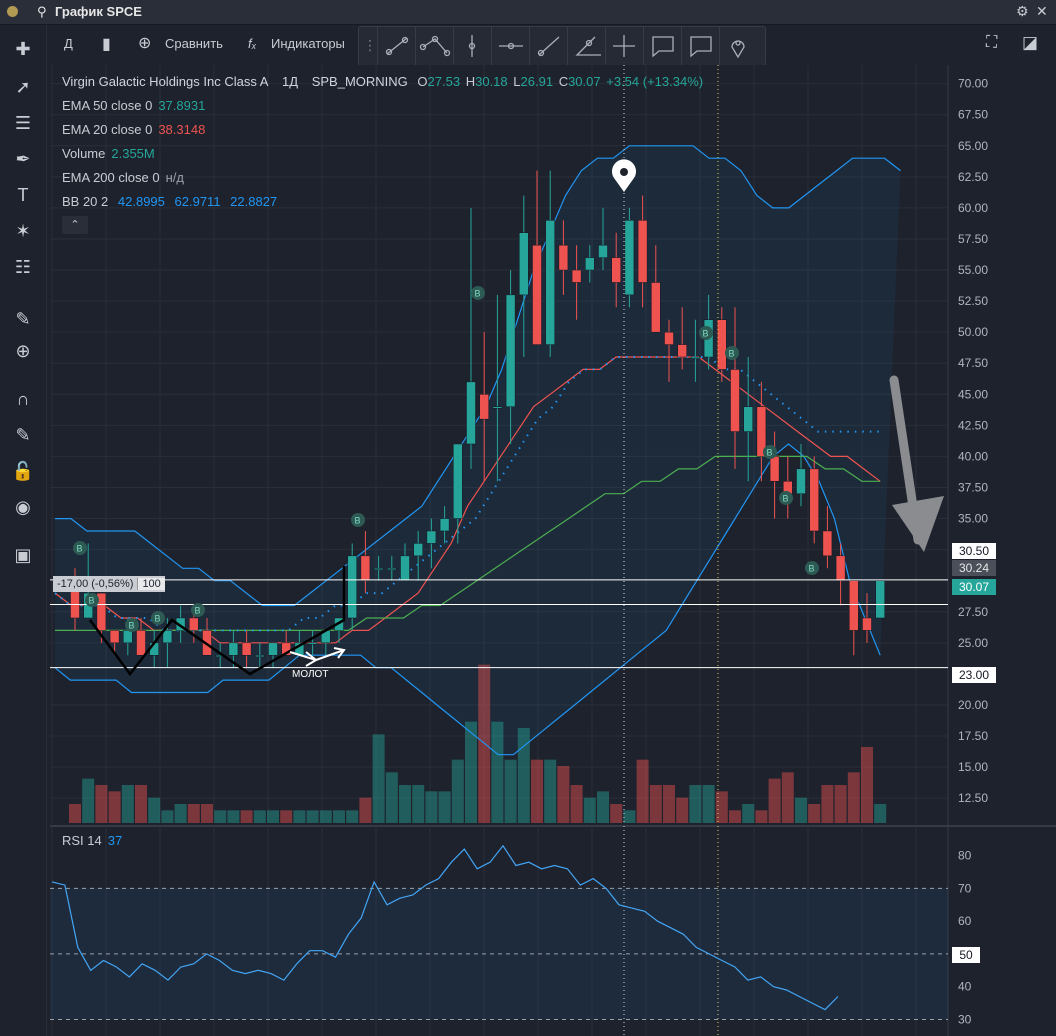 Image resolution: width=1056 pixels, height=1036 pixels. I want to click on legend-bb: BB 20 2 42.8995 62.9711 22.8827, so click(172, 201).